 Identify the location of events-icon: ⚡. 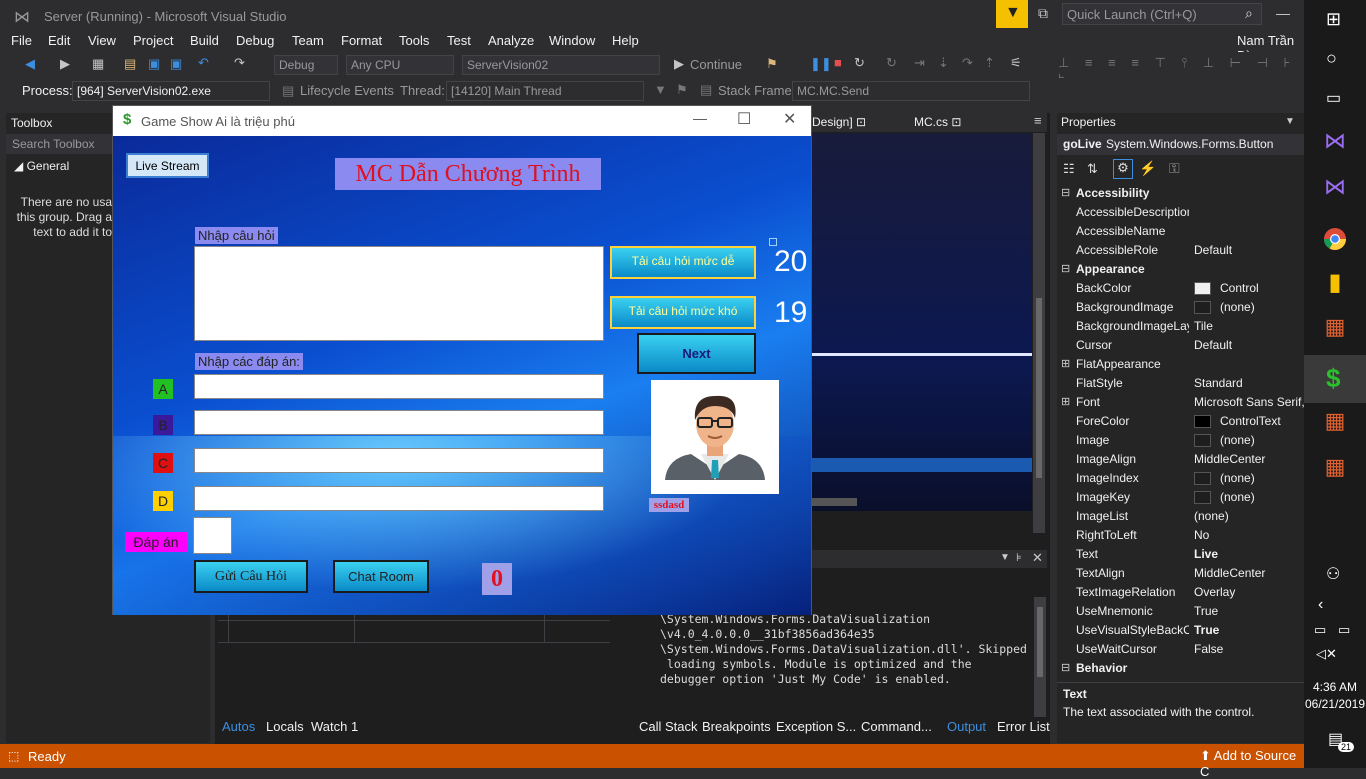
(1147, 168).